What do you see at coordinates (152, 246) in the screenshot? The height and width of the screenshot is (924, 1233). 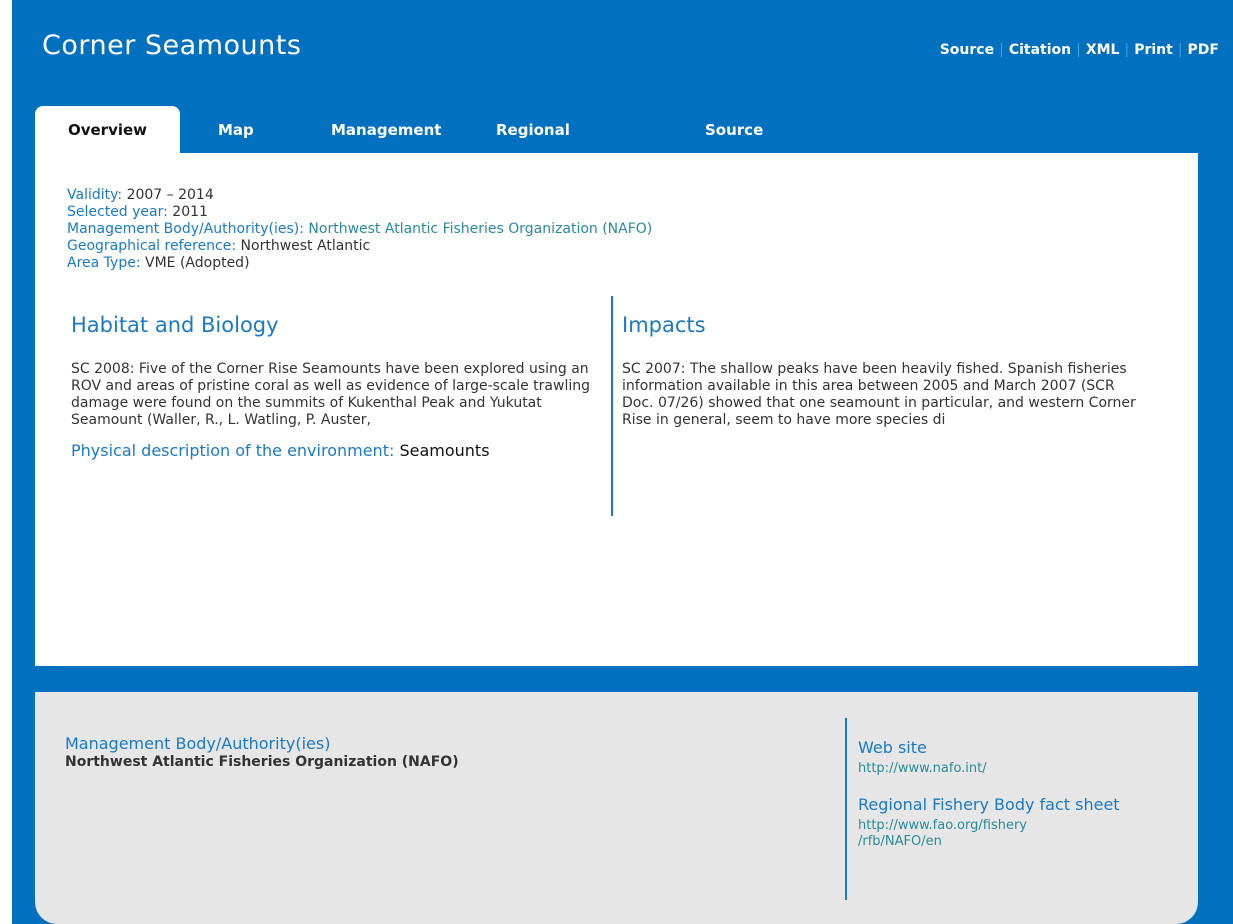 I see `geo-label: Geographical reference:` at bounding box center [152, 246].